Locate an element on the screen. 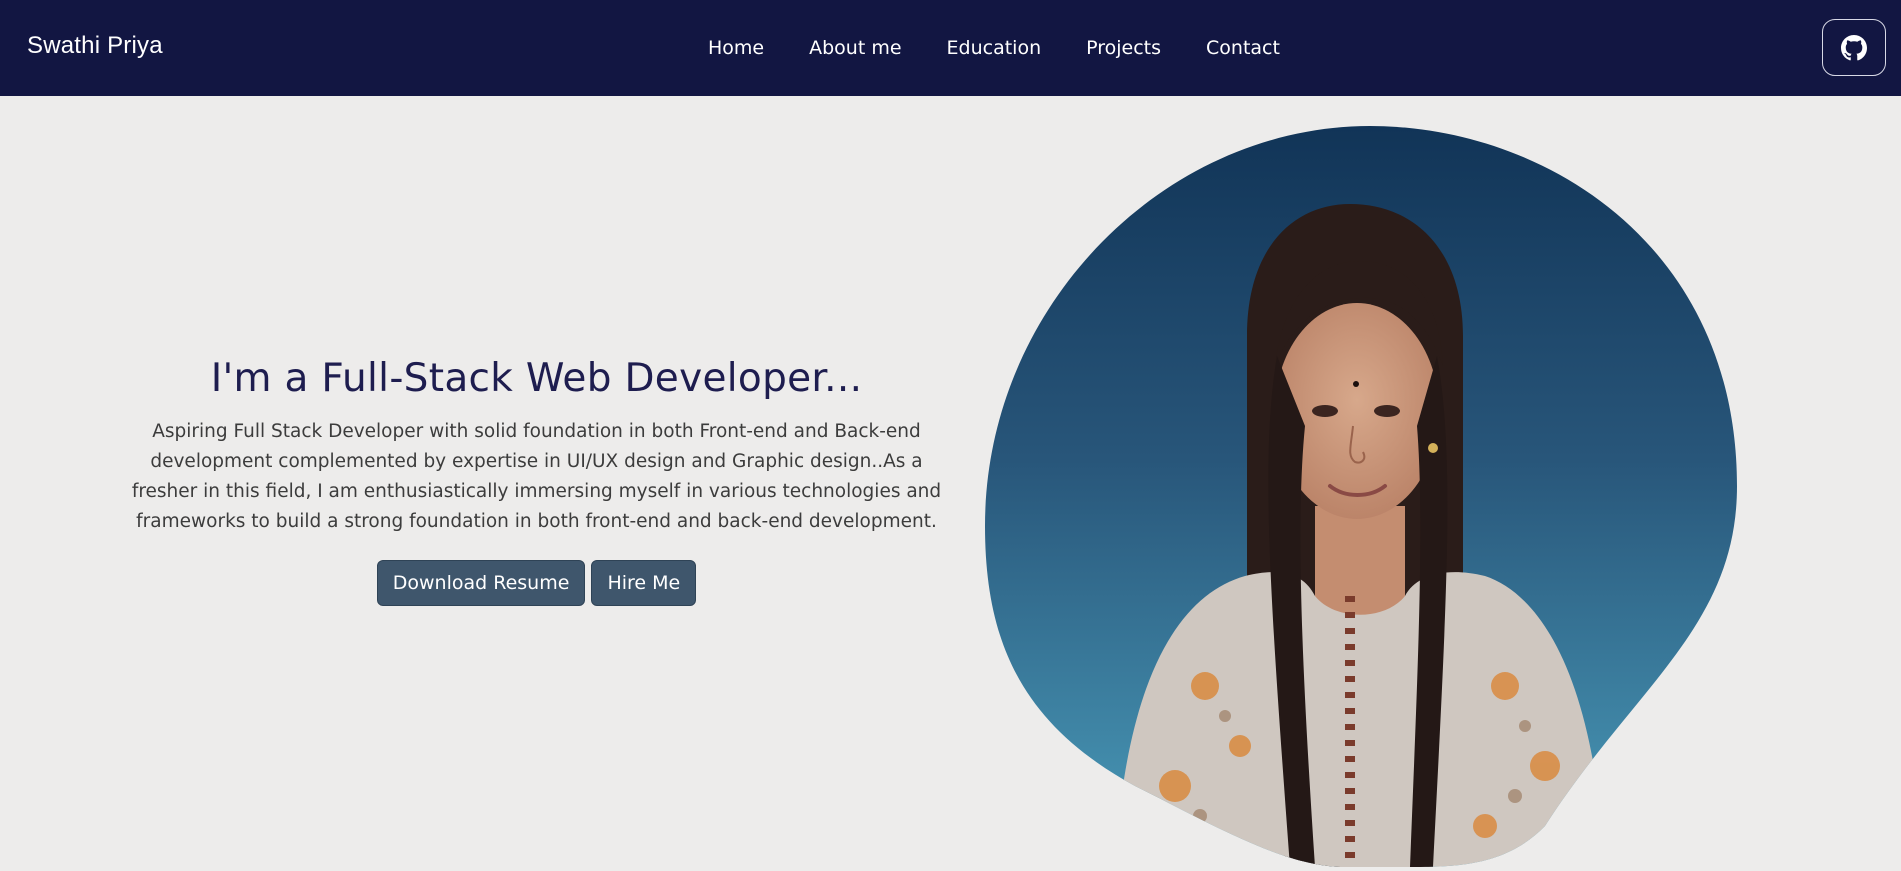  github-icon is located at coordinates (1854, 47).